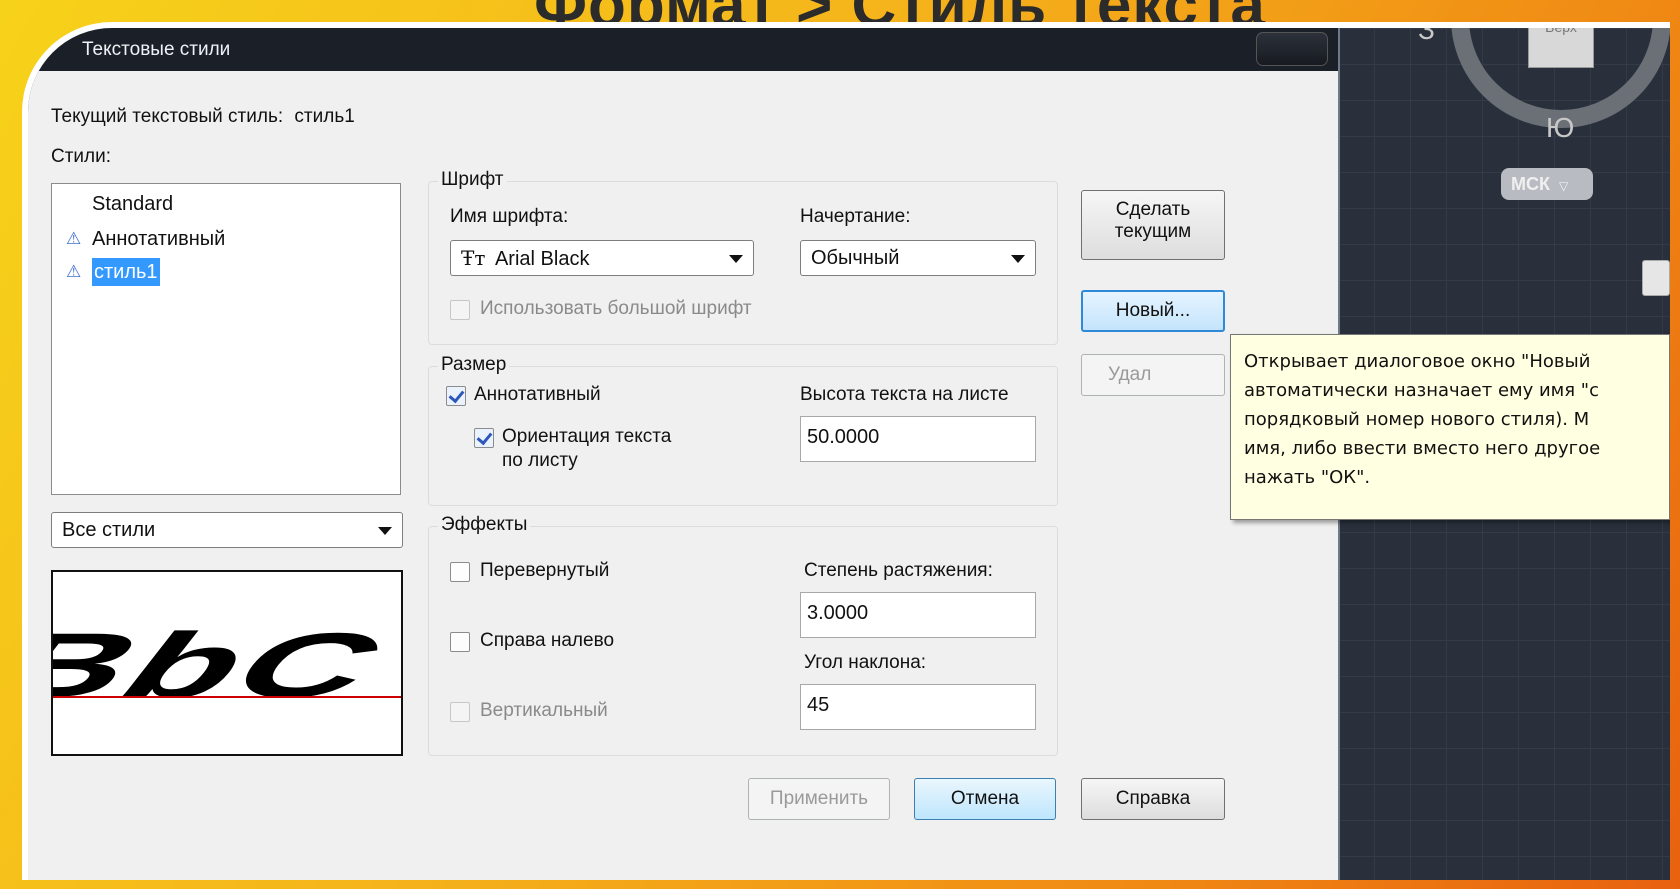 The width and height of the screenshot is (1680, 889). Describe the element at coordinates (460, 712) in the screenshot. I see `vertical-checkbox` at that location.